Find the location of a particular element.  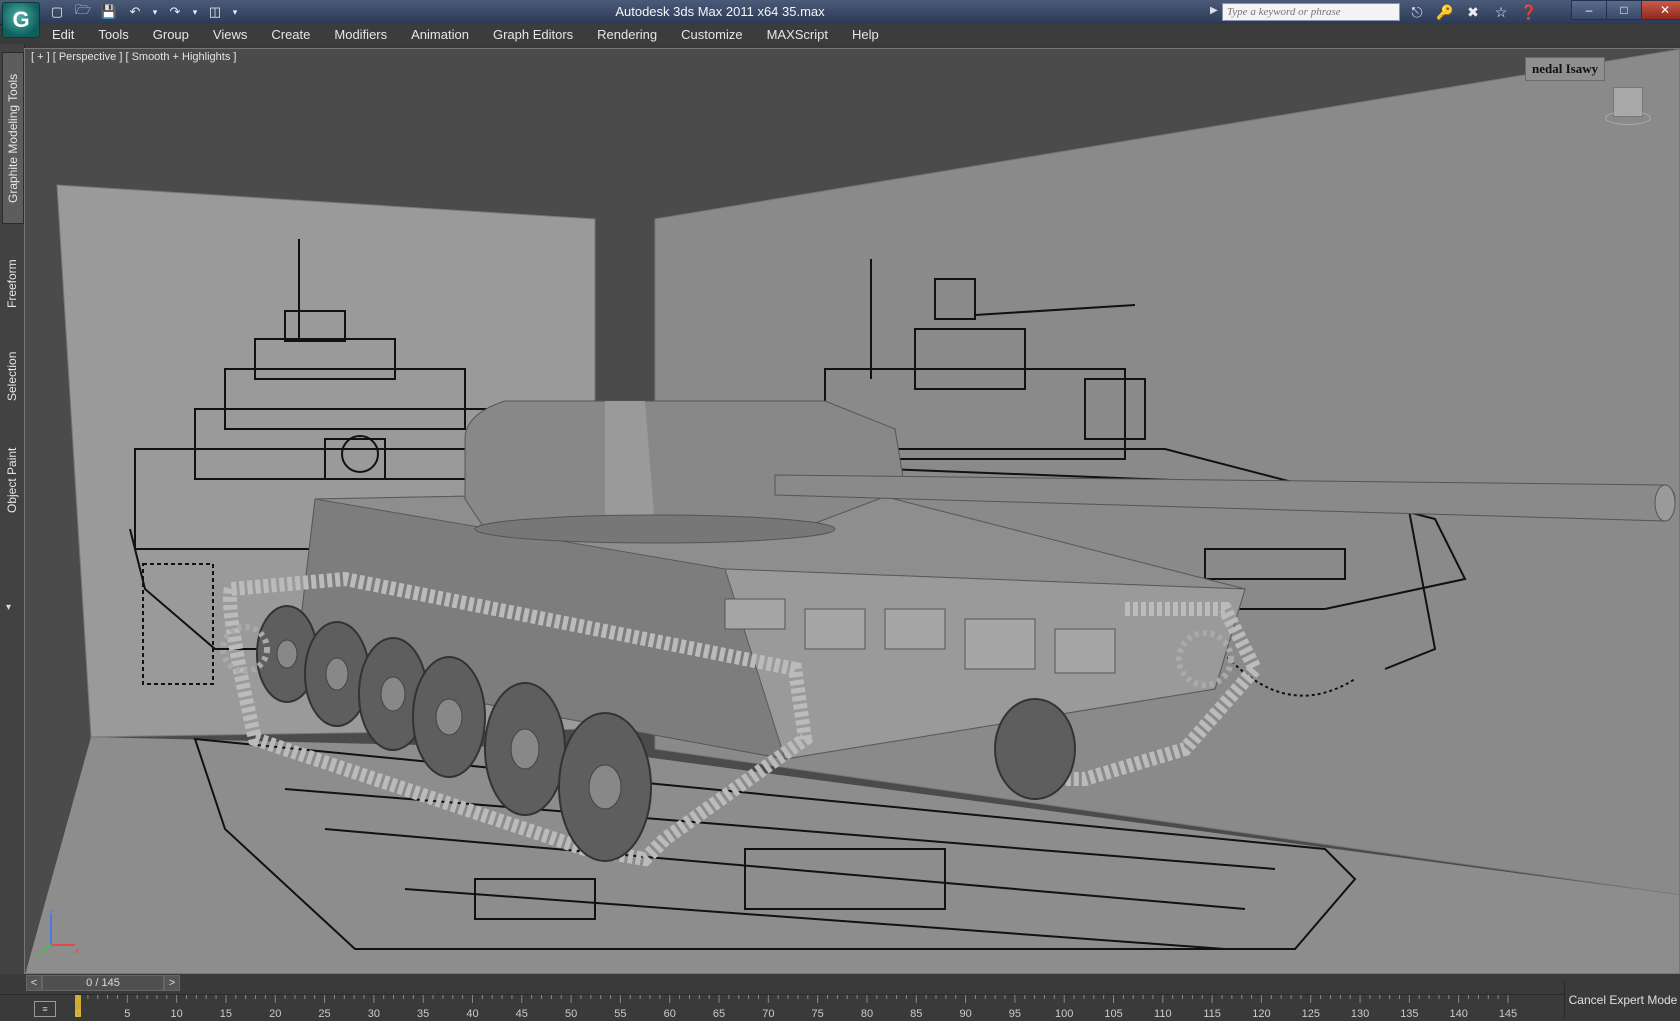

ruler-label: 80 is located at coordinates (867, 1014).